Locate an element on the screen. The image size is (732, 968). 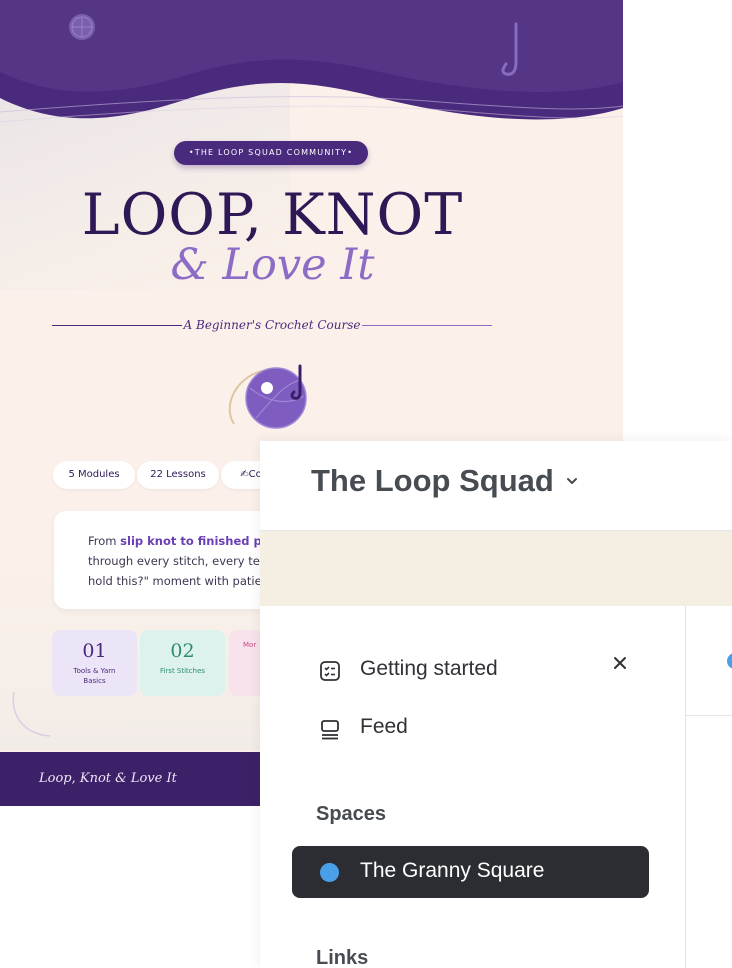
module-number: 02 is located at coordinates (182, 651).